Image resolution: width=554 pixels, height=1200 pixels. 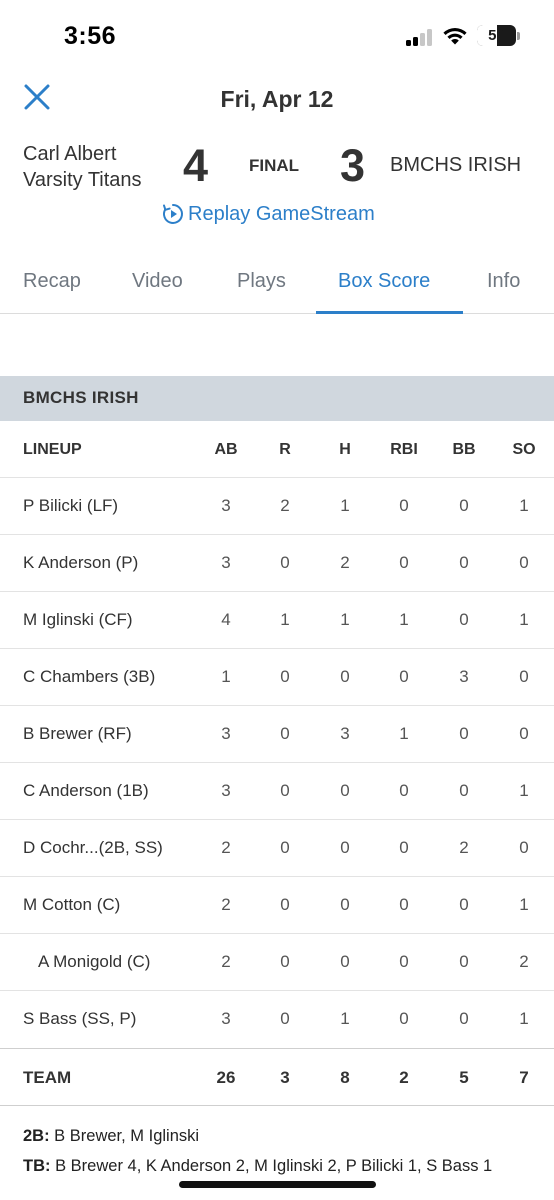 I want to click on battery-cap, so click(x=518, y=36).